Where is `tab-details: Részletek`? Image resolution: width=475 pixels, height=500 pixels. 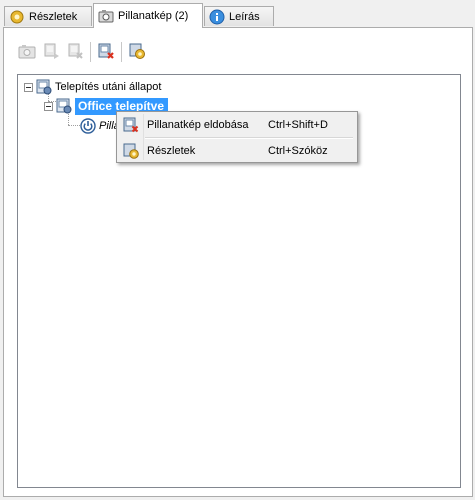
tab-details: Részletek is located at coordinates (48, 16).